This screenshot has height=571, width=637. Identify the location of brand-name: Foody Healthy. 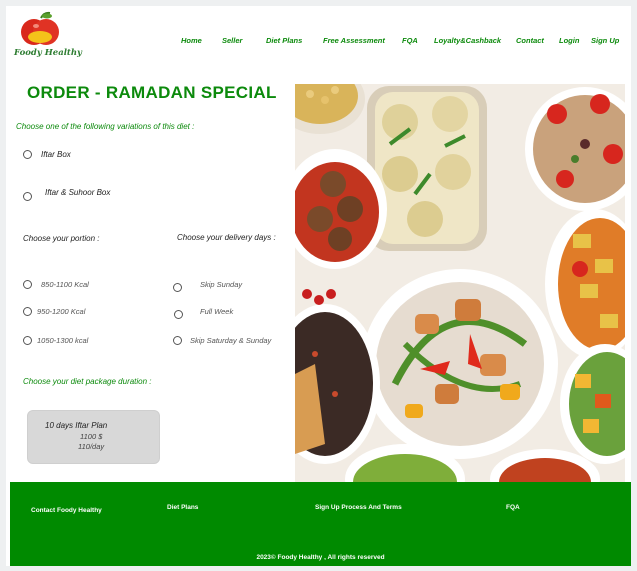
(48, 53).